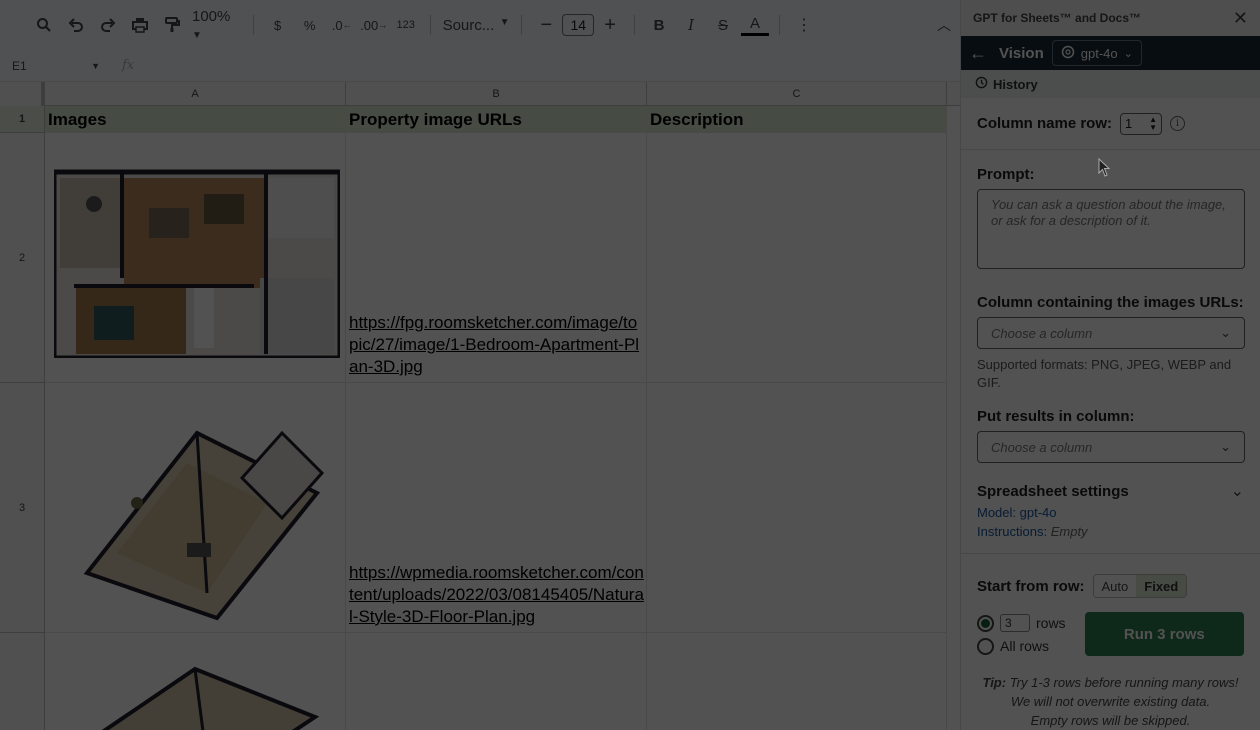  I want to click on strikethrough-button: S, so click(723, 25).